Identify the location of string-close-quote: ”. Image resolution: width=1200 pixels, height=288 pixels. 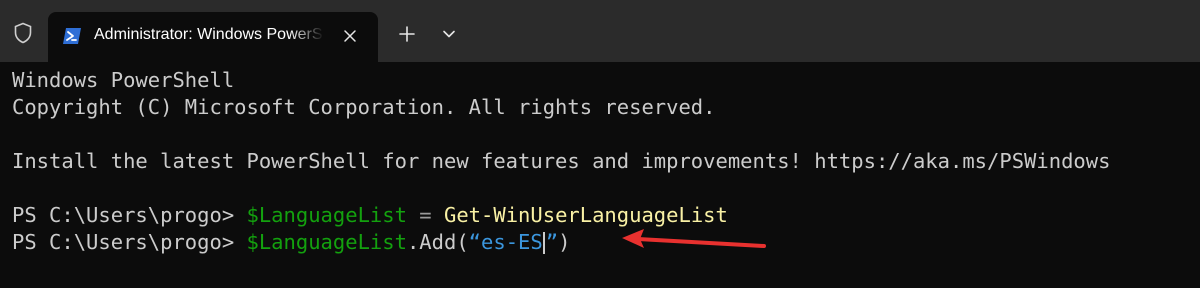
(552, 242).